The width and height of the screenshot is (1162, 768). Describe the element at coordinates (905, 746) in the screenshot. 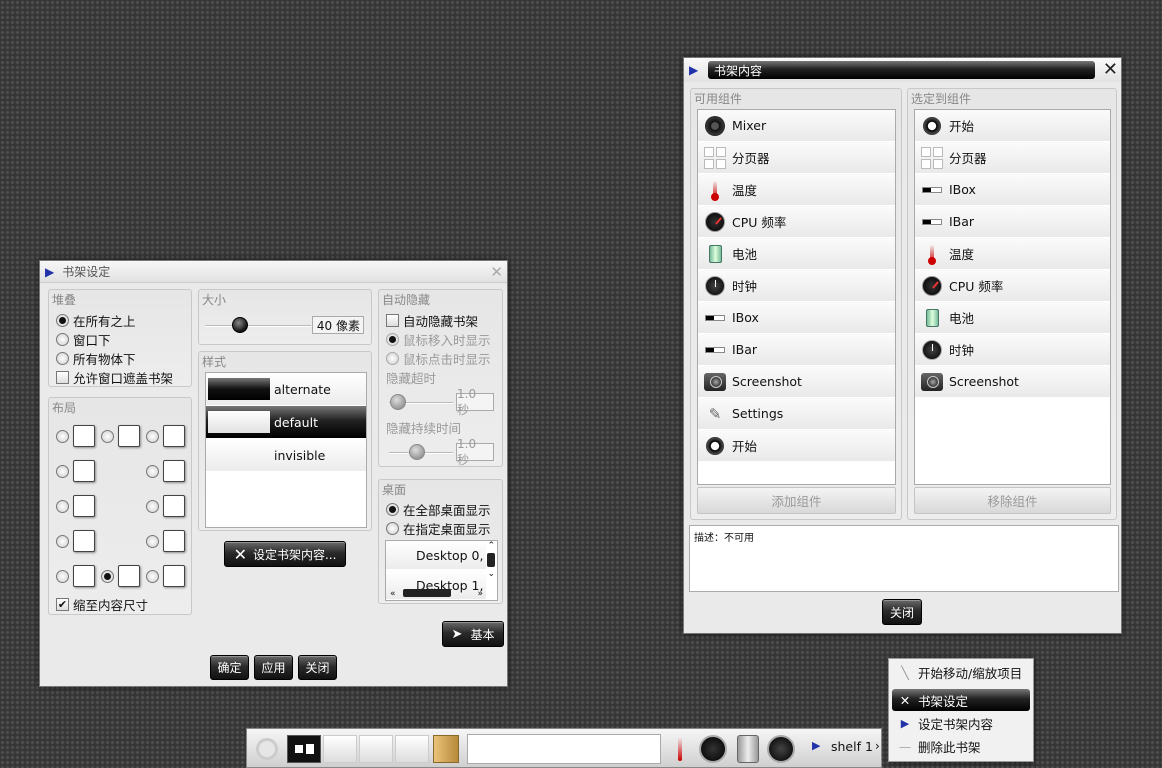

I see `delete-icon: —` at that location.